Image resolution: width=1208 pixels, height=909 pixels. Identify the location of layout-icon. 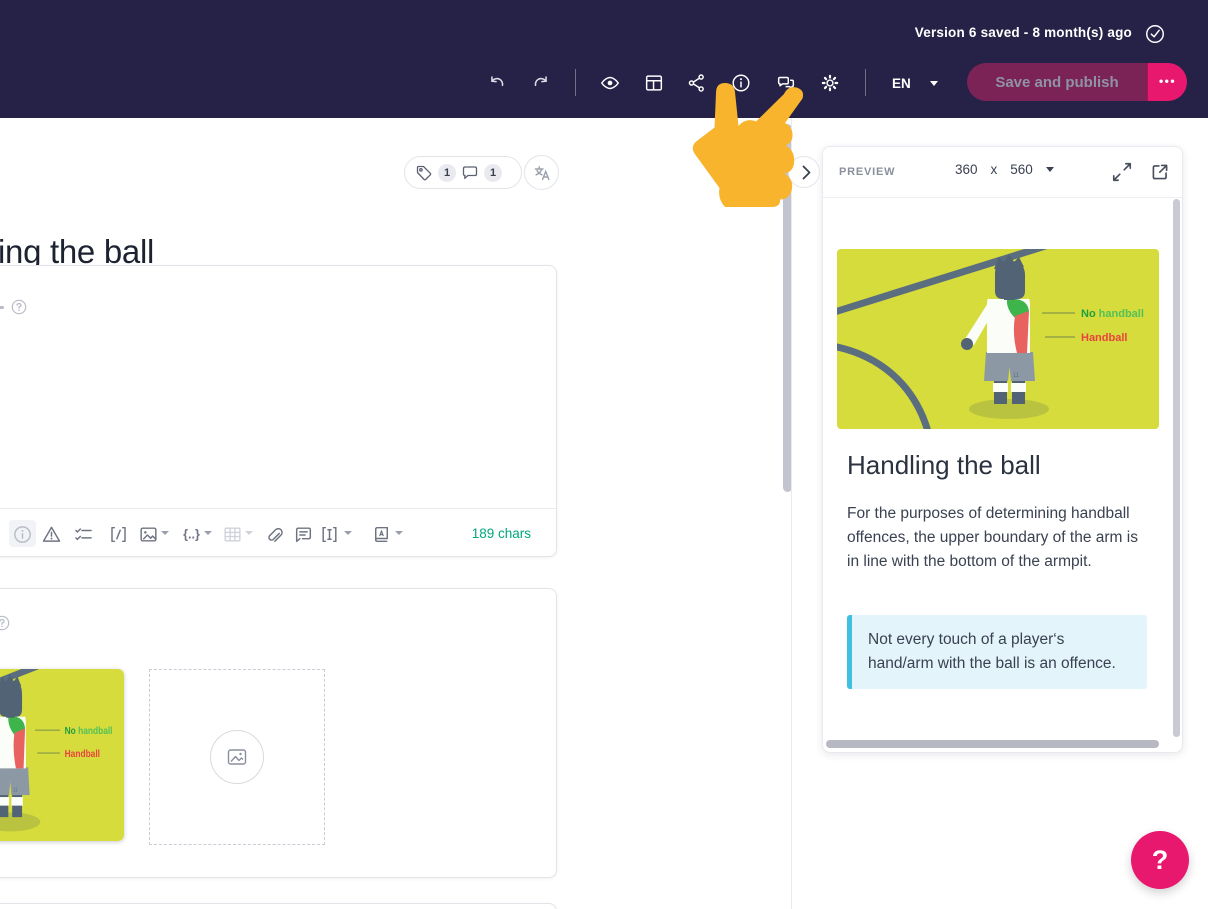
(654, 83).